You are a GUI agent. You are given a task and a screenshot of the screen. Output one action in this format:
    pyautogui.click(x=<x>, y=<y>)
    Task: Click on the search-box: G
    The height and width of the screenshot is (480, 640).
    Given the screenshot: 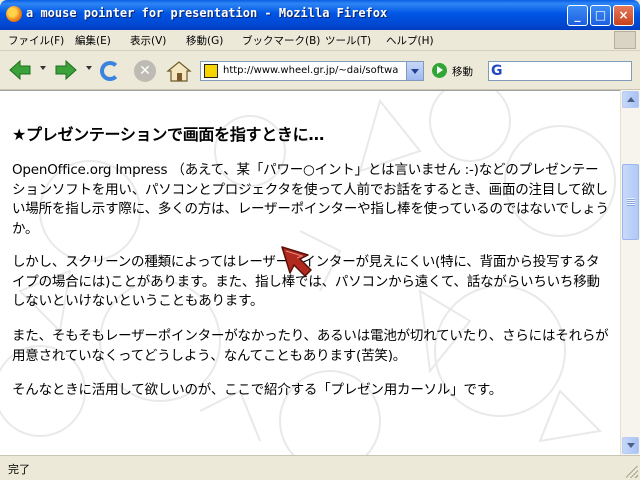 What is the action you would take?
    pyautogui.click(x=560, y=71)
    